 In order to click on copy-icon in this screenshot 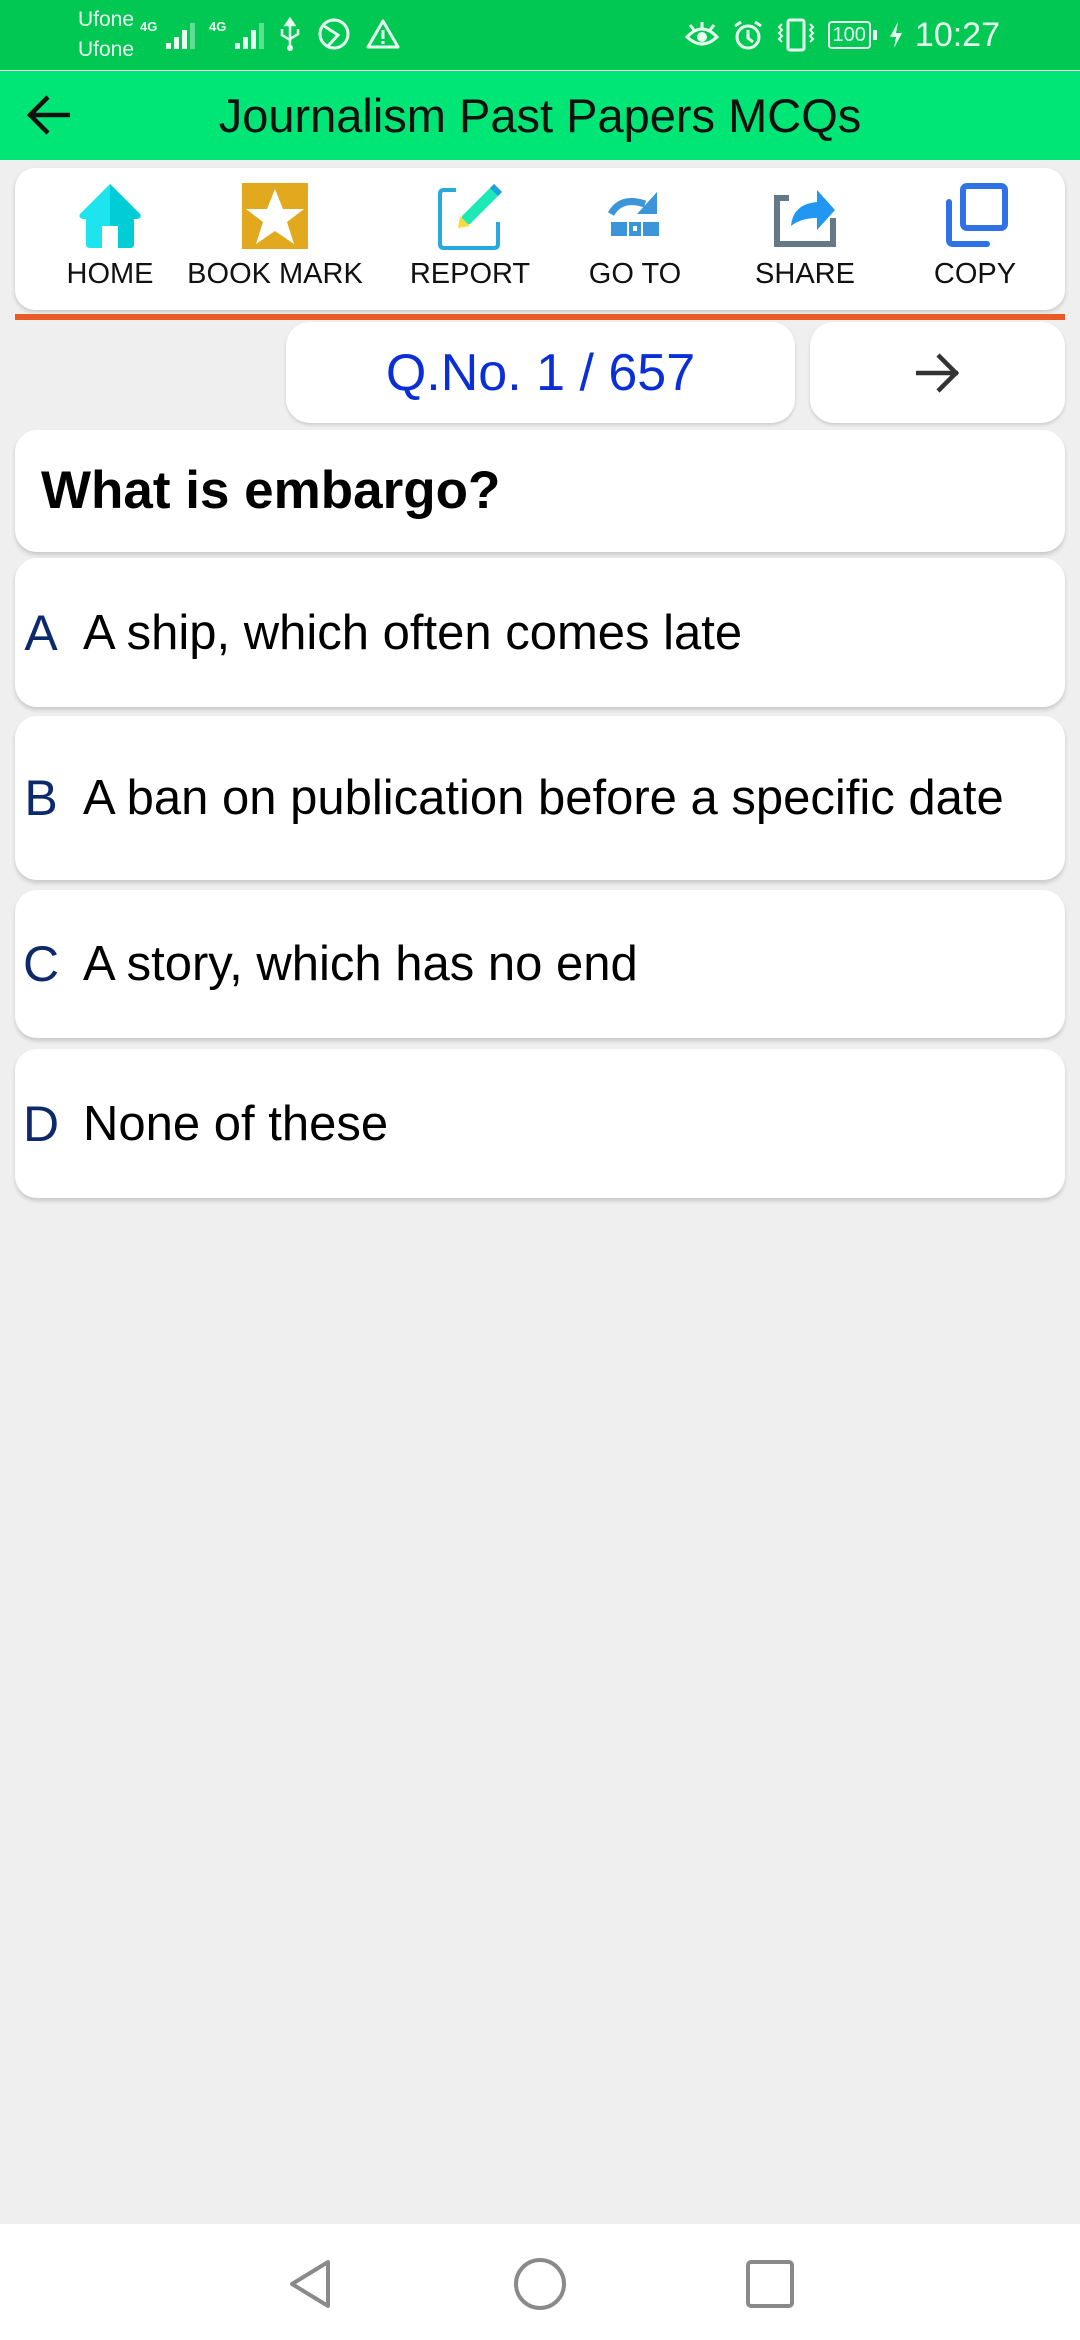, I will do `click(977, 215)`.